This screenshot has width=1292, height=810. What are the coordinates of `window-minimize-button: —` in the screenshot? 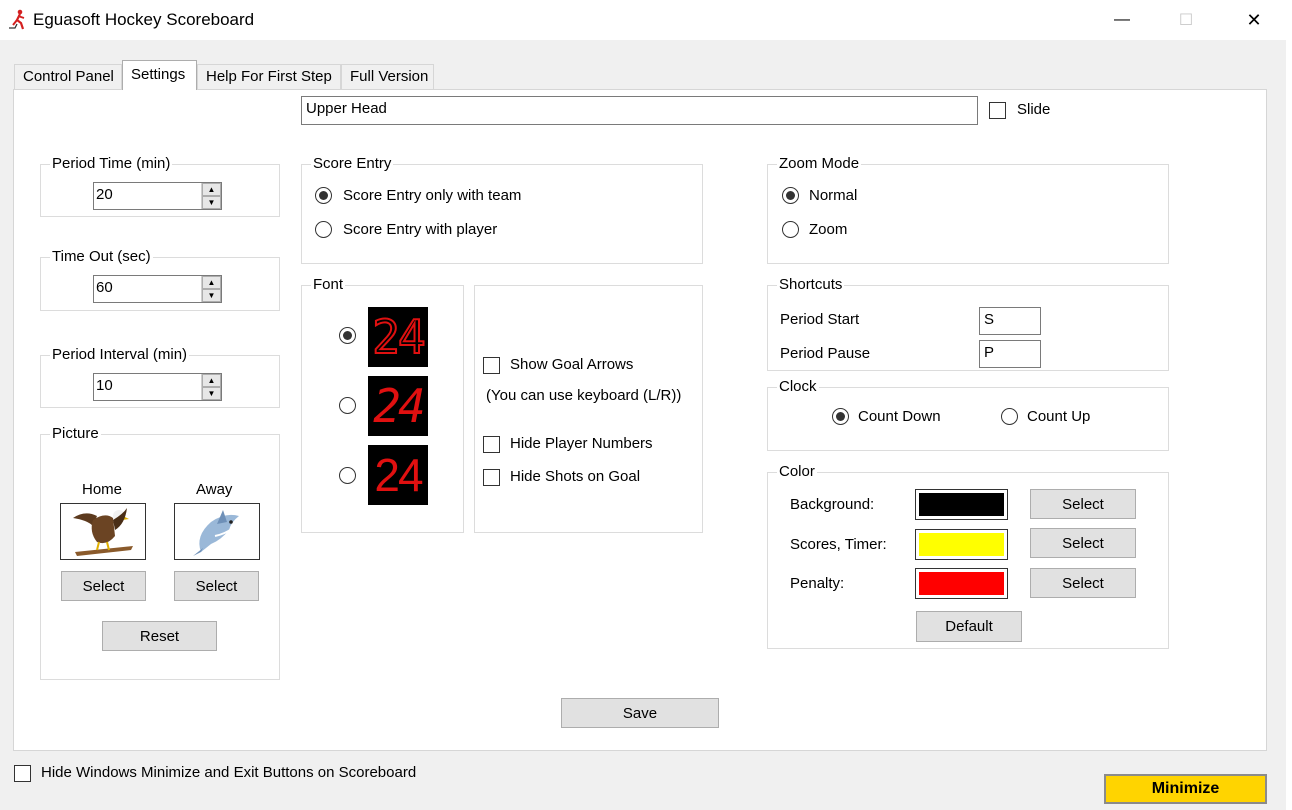 It's located at (1122, 20).